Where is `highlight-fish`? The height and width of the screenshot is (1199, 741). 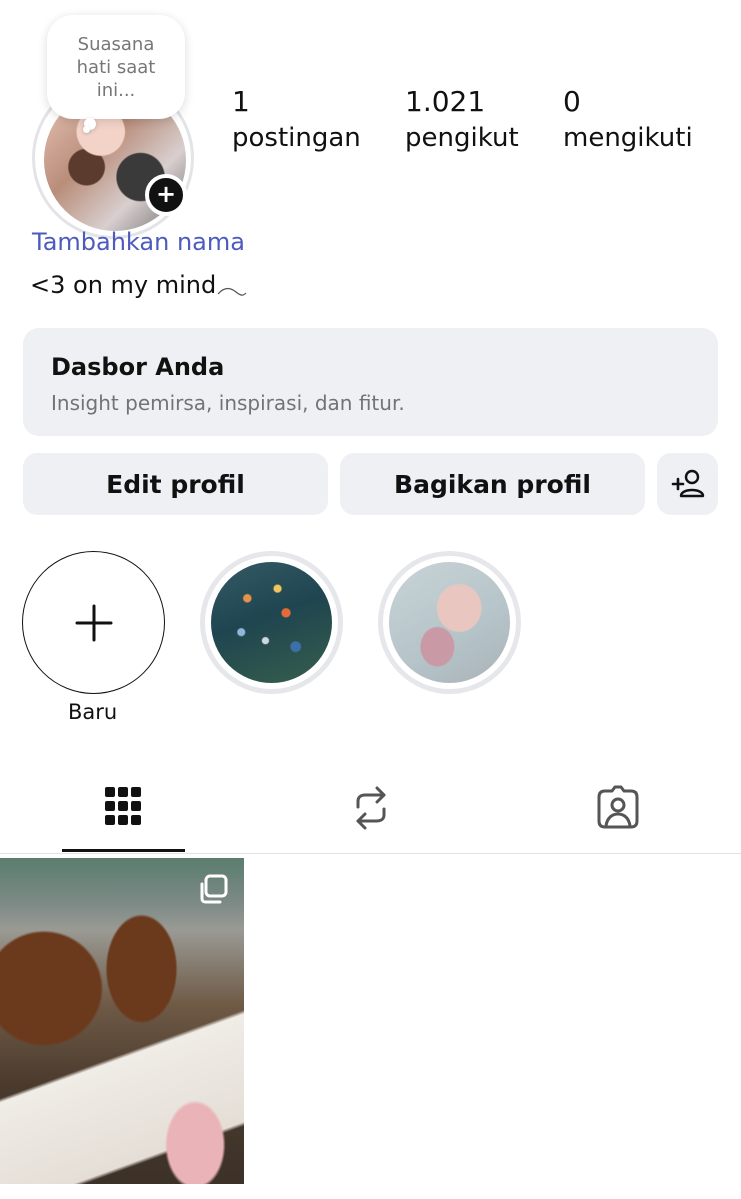
highlight-fish is located at coordinates (271, 622).